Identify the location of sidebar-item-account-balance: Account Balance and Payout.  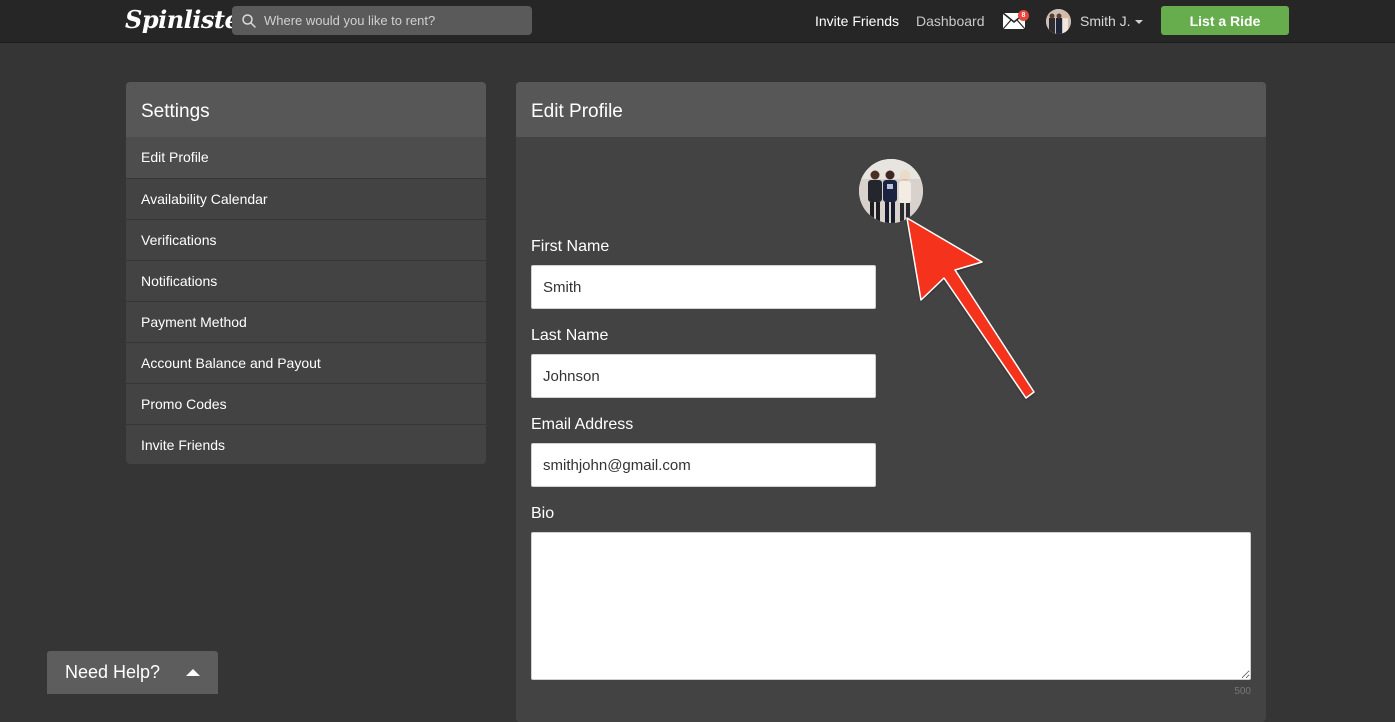
(306, 362).